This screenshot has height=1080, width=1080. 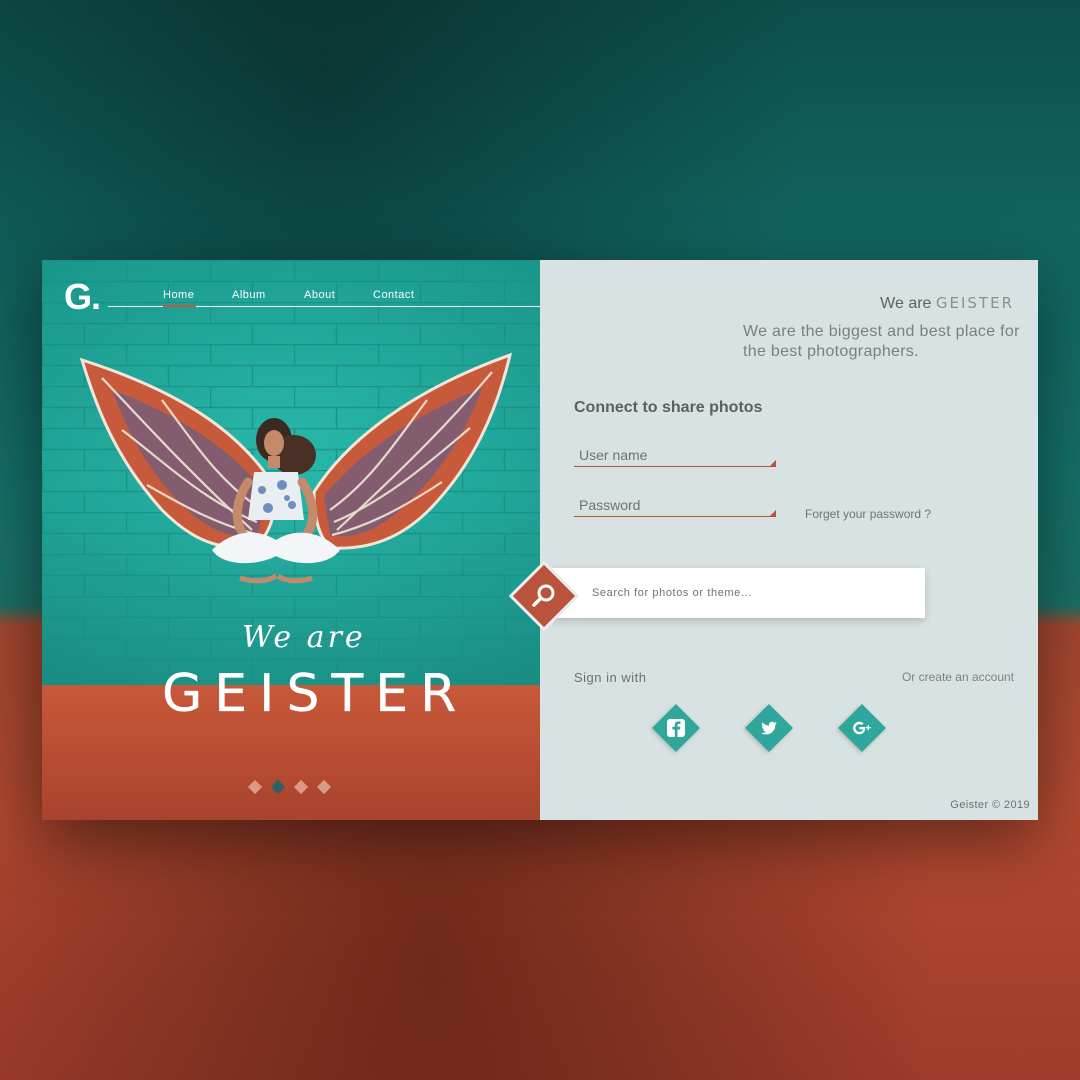 I want to click on sign-in-with-label: Sign in with, so click(x=610, y=677).